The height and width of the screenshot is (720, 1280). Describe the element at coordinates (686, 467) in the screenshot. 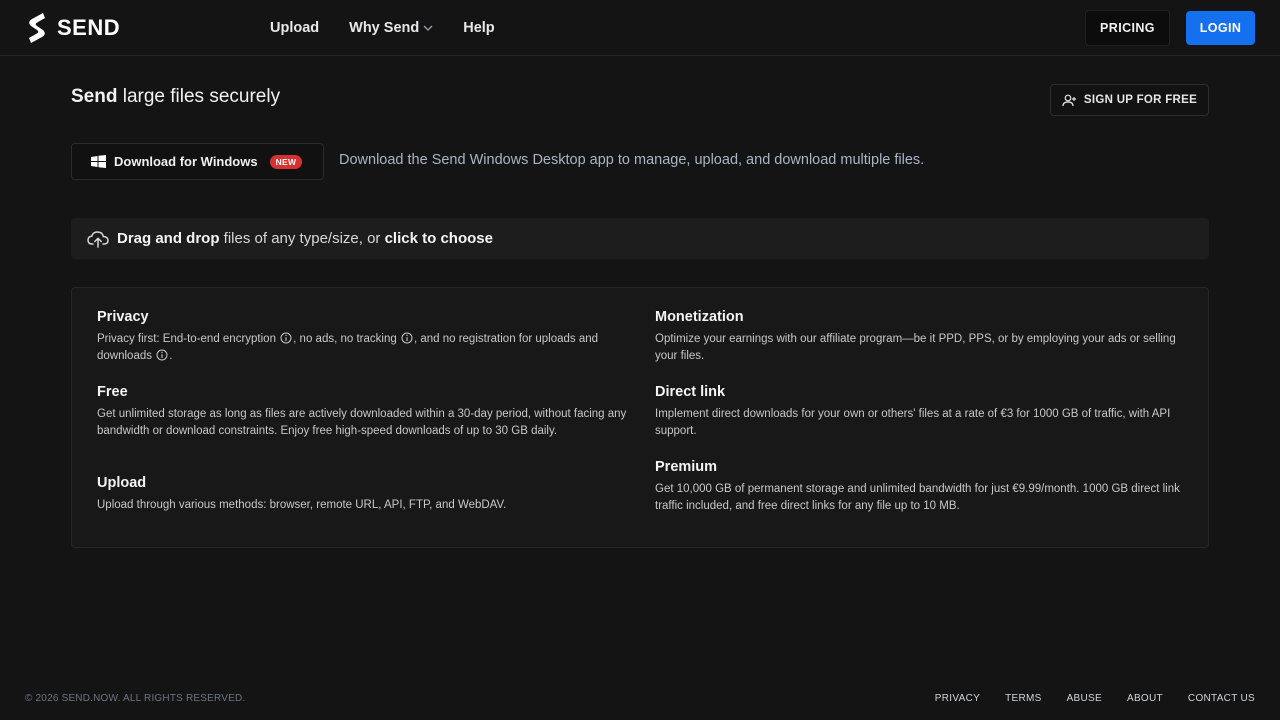

I see `feature-premium-title: Premium` at that location.